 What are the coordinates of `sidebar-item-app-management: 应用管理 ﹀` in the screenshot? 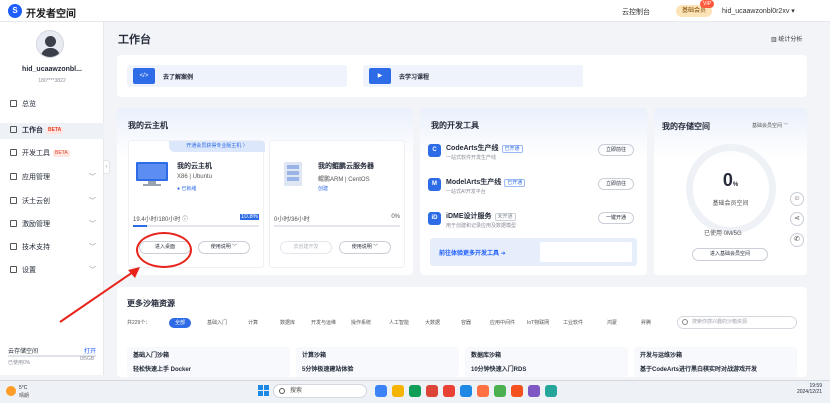 It's located at (52, 178).